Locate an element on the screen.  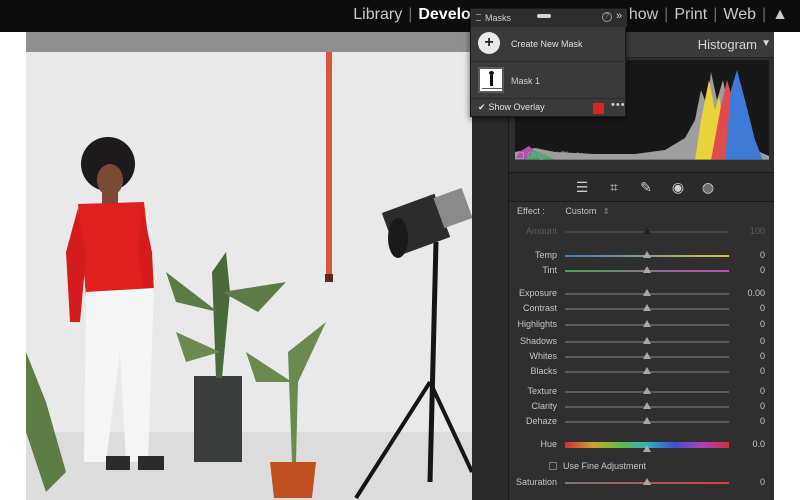
slider-exposure: Exposure 0.00 is located at coordinates (642, 294).